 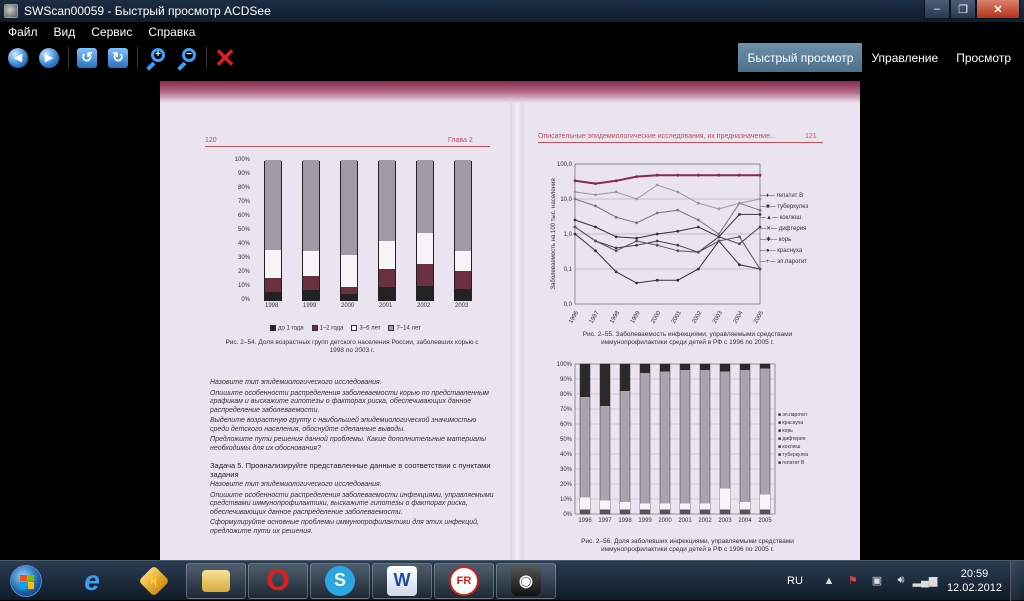 I want to click on y-tick-label: 0,0, so click(x=568, y=305).